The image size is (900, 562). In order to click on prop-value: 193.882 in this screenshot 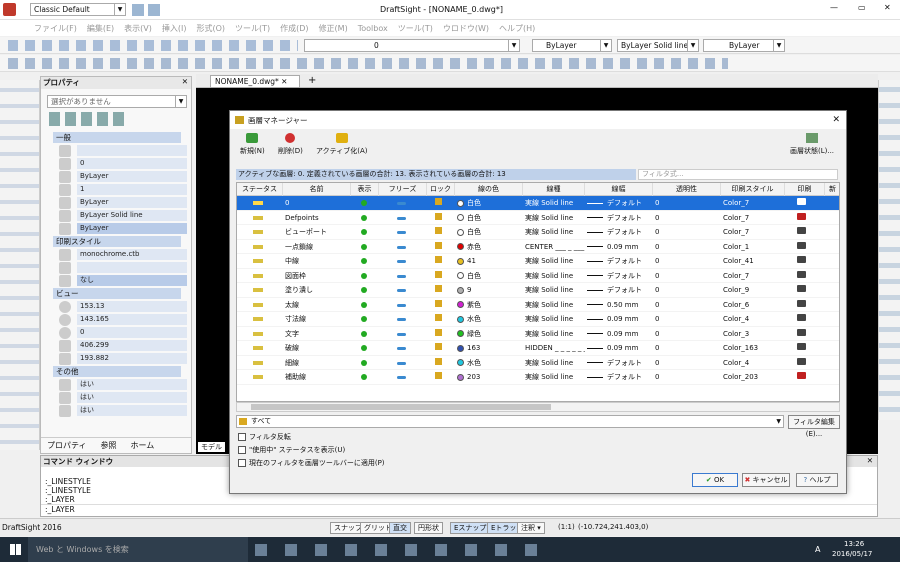, I will do `click(132, 358)`.